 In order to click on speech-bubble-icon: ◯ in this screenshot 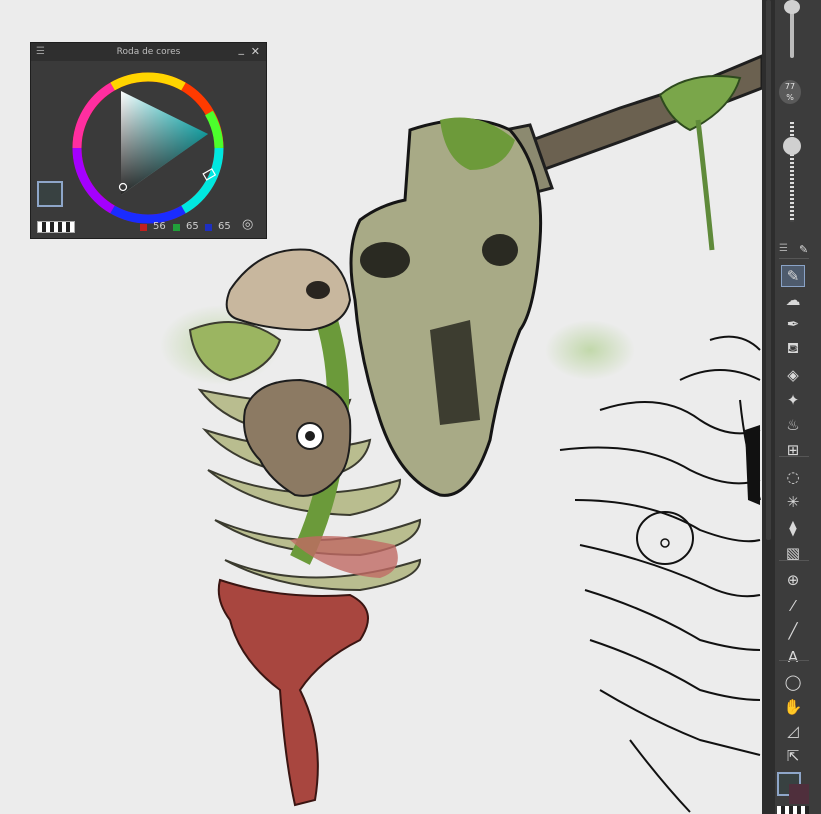, I will do `click(793, 682)`.